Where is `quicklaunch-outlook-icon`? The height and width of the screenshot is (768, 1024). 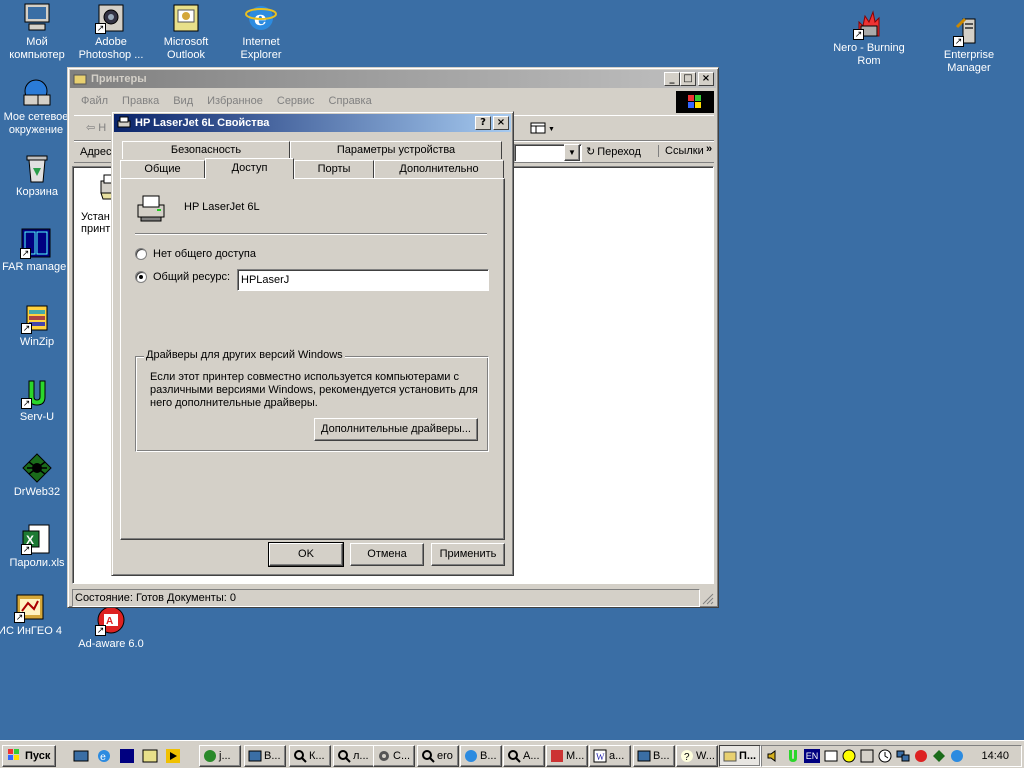
quicklaunch-outlook-icon is located at coordinates (150, 756).